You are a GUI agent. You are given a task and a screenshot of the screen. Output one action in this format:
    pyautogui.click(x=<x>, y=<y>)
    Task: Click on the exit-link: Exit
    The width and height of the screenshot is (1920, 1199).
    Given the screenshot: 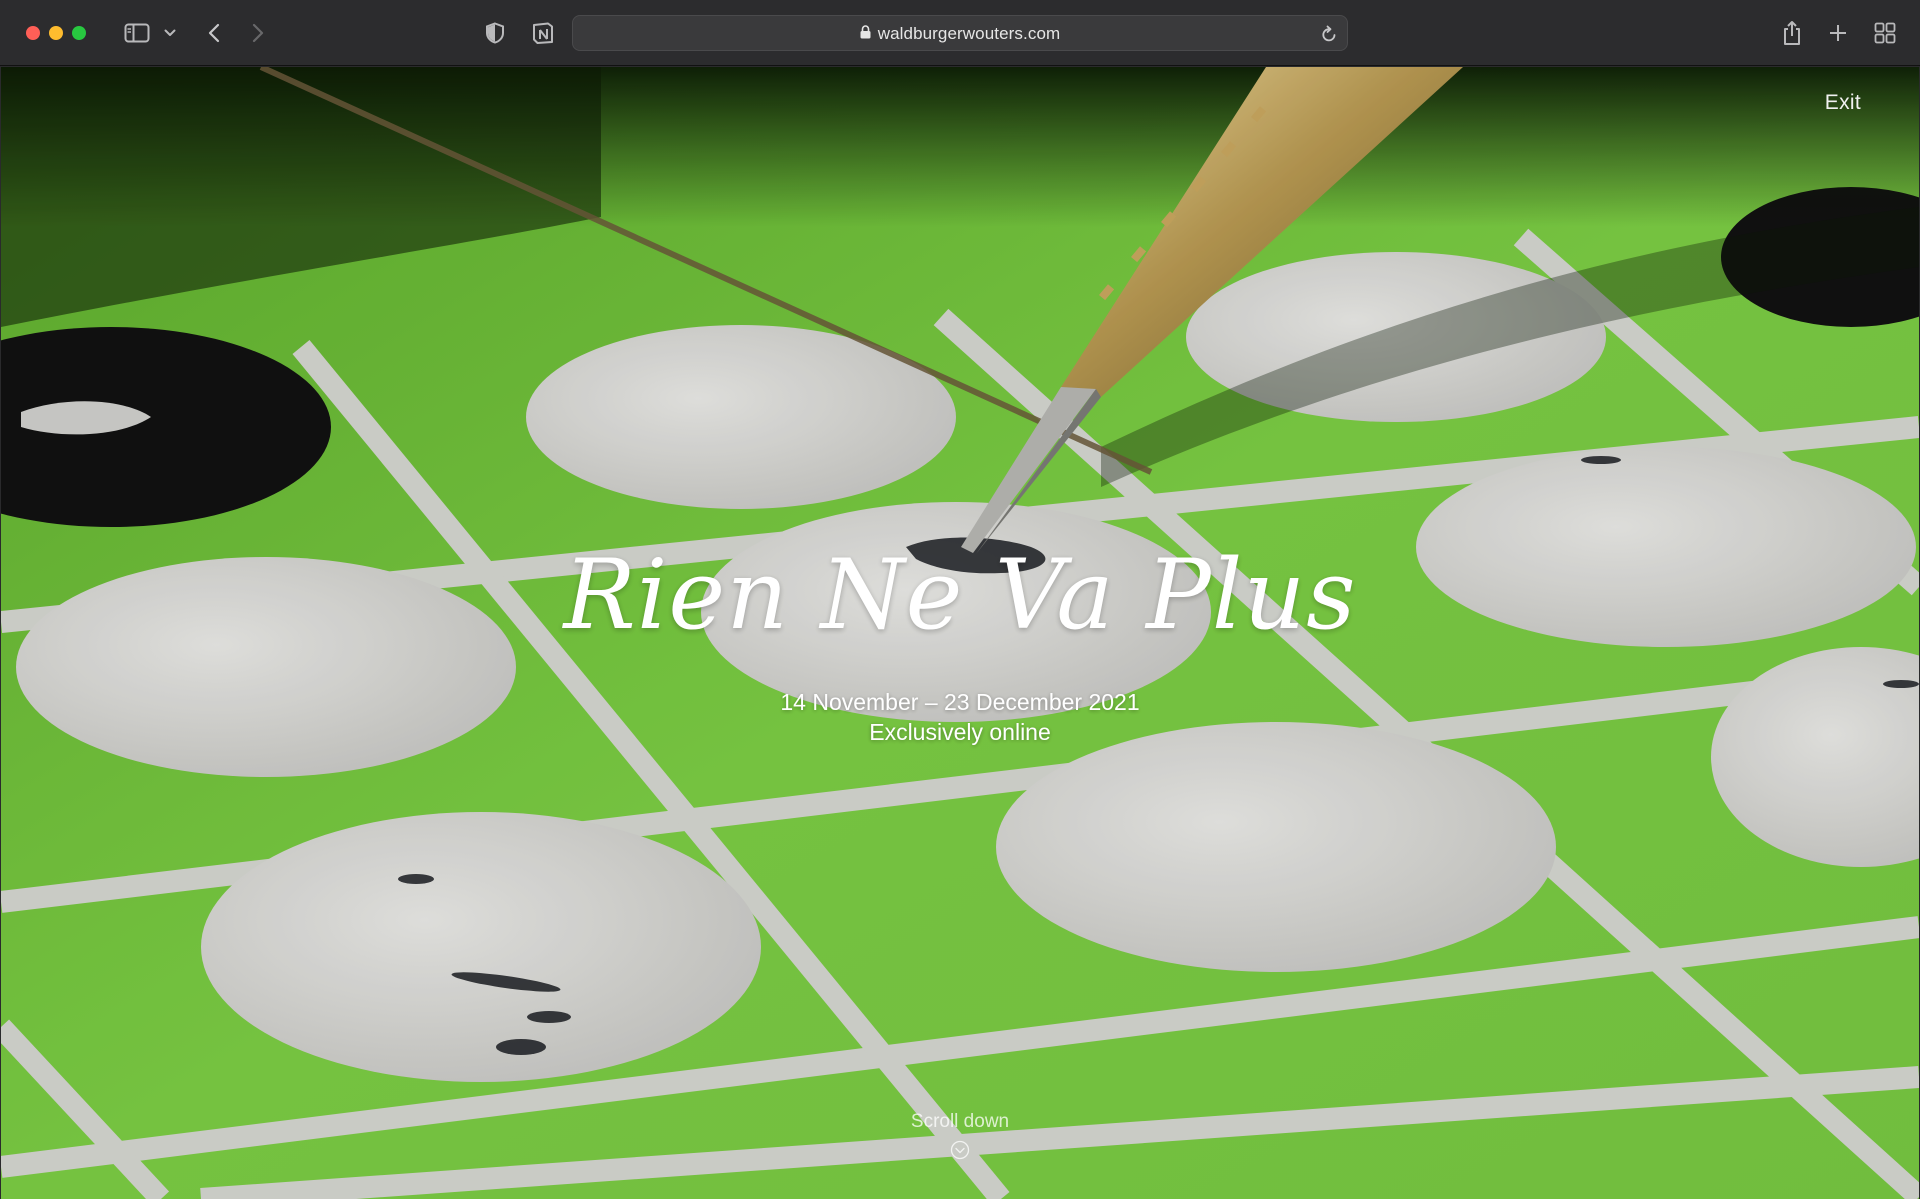 What is the action you would take?
    pyautogui.click(x=1843, y=103)
    